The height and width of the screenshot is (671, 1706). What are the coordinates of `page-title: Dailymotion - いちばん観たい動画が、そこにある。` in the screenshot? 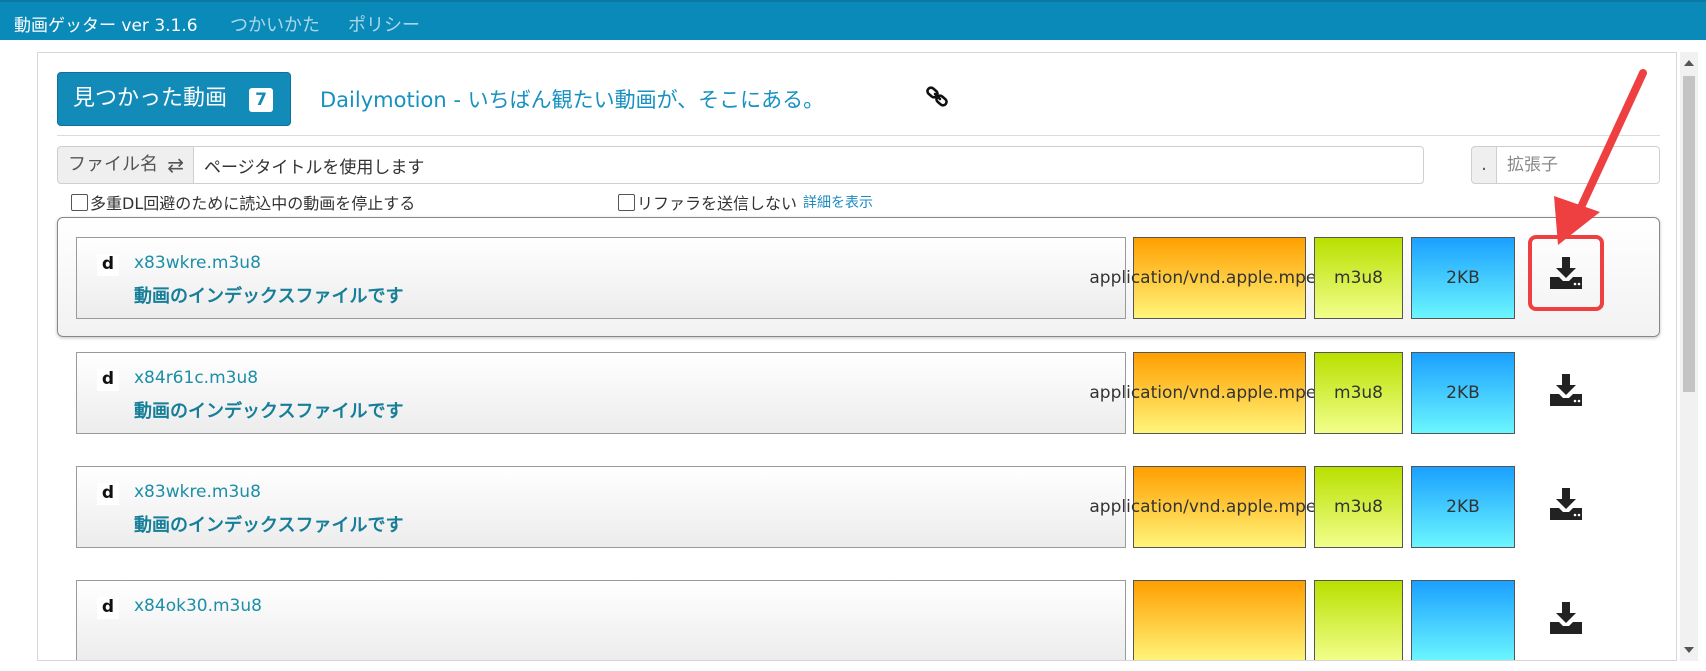 It's located at (572, 100).